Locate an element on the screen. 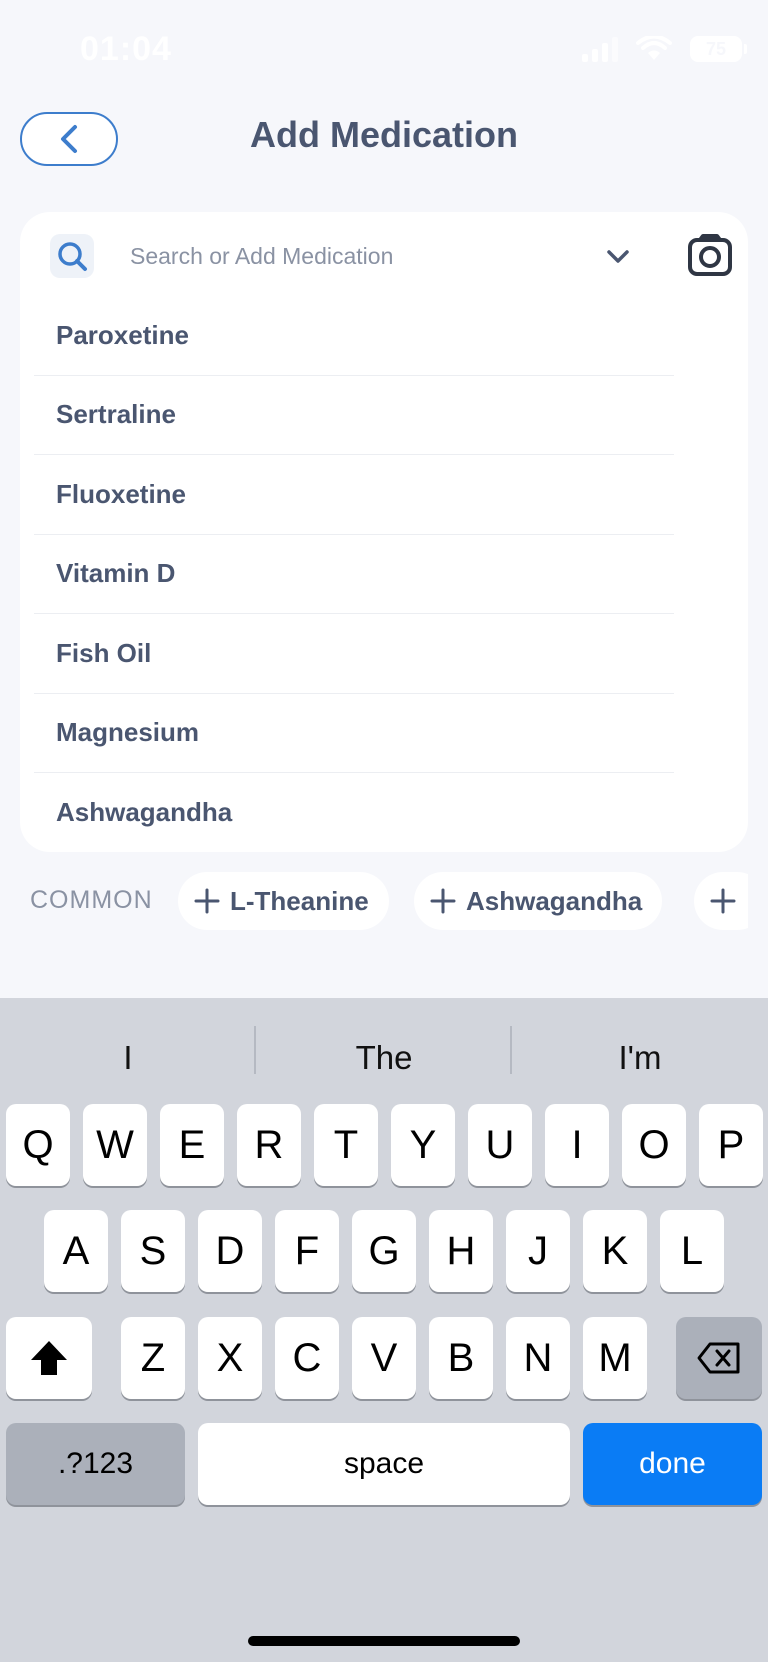 Image resolution: width=768 pixels, height=1662 pixels. shift-key is located at coordinates (49, 1358).